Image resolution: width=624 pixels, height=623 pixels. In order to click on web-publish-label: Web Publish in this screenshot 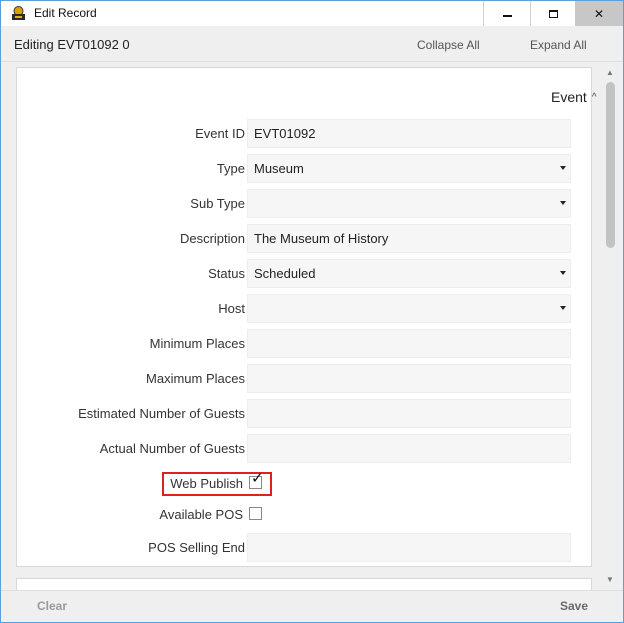, I will do `click(206, 483)`.